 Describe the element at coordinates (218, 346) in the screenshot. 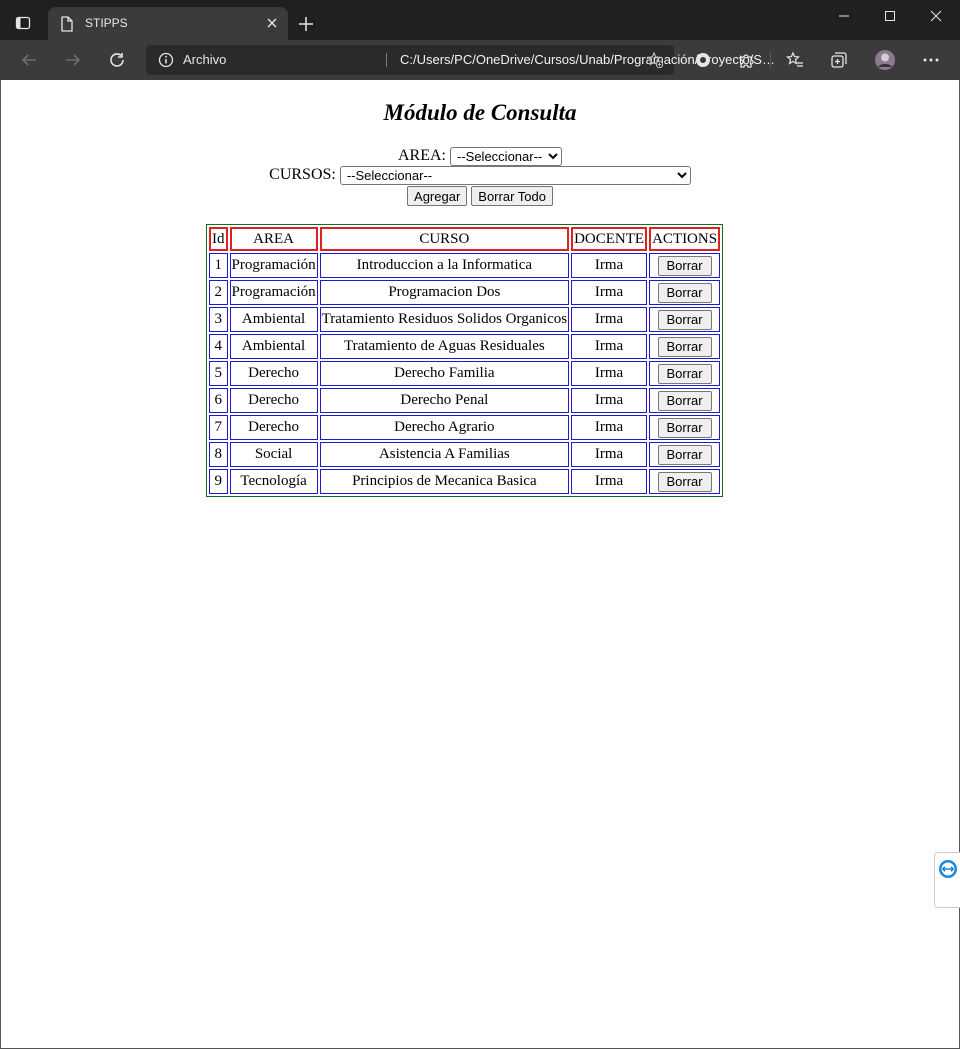

I see `cell-id: 4` at that location.